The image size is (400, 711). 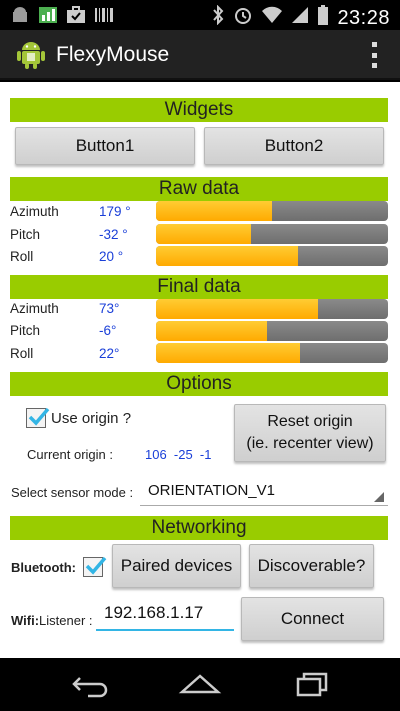 What do you see at coordinates (108, 330) in the screenshot?
I see `final-pitch-value: -6°` at bounding box center [108, 330].